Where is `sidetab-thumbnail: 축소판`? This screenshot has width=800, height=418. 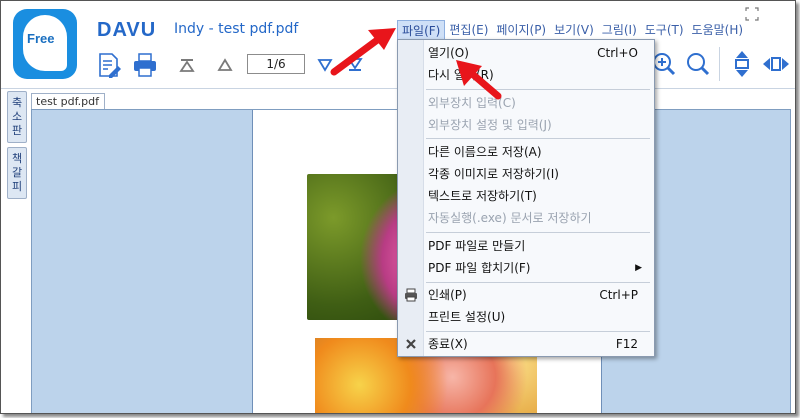 sidetab-thumbnail: 축소판 is located at coordinates (17, 117).